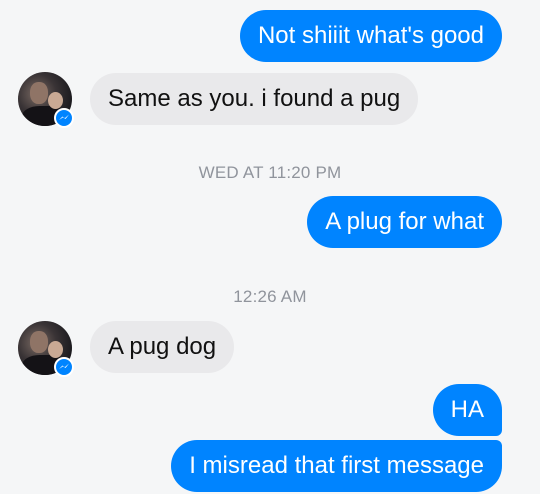  I want to click on incoming-message: Same as you. i found a pug, so click(254, 99).